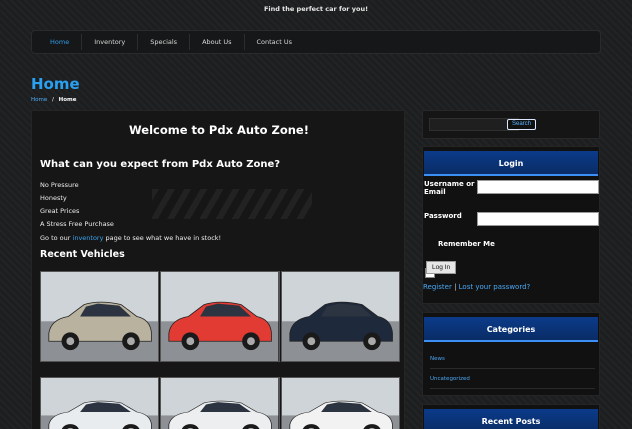 The height and width of the screenshot is (429, 632). Describe the element at coordinates (77, 224) in the screenshot. I see `feature-item: A Stress Free Purchase` at that location.